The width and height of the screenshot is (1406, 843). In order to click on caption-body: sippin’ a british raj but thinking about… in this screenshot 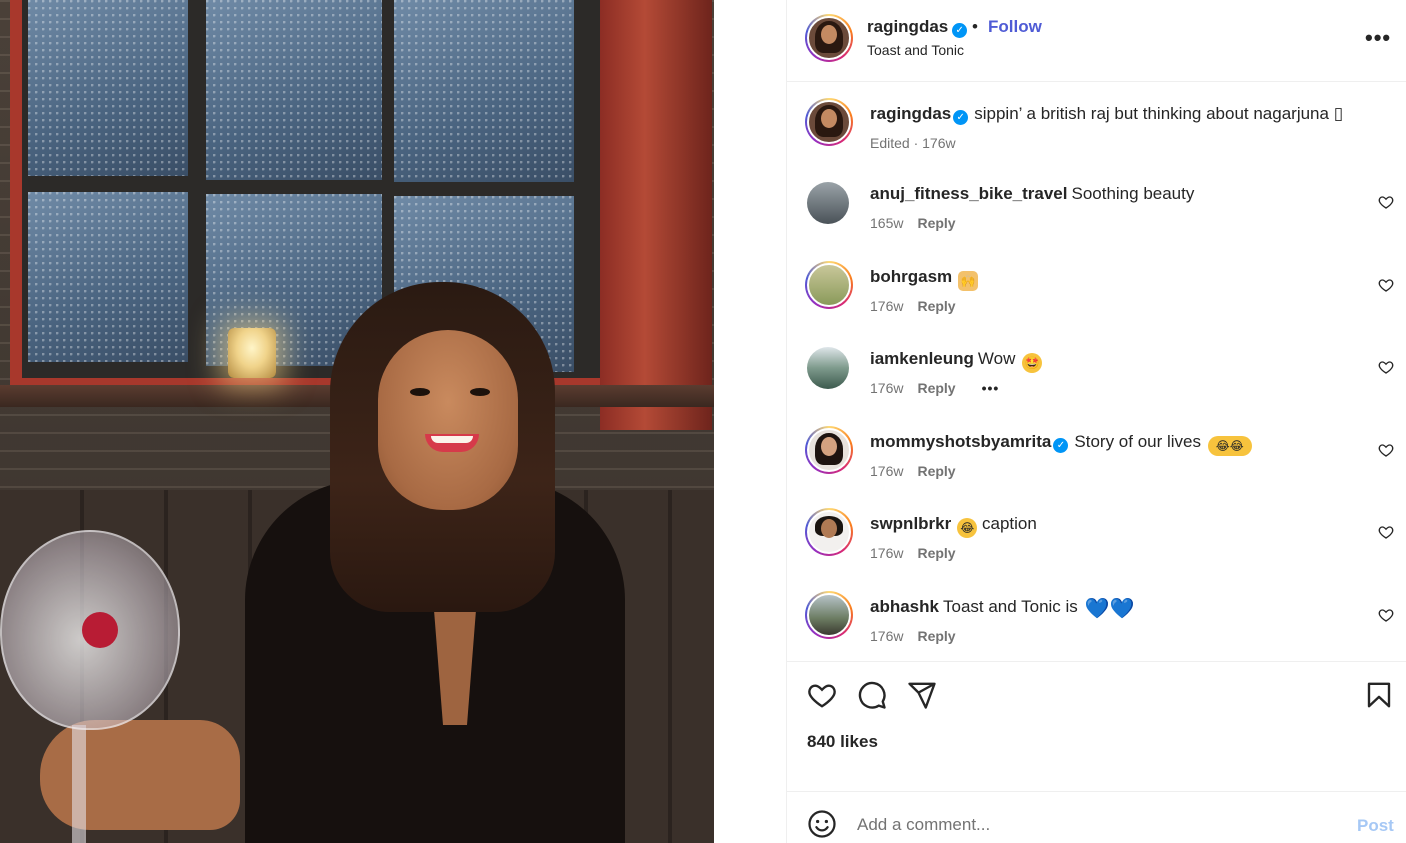, I will do `click(1151, 113)`.